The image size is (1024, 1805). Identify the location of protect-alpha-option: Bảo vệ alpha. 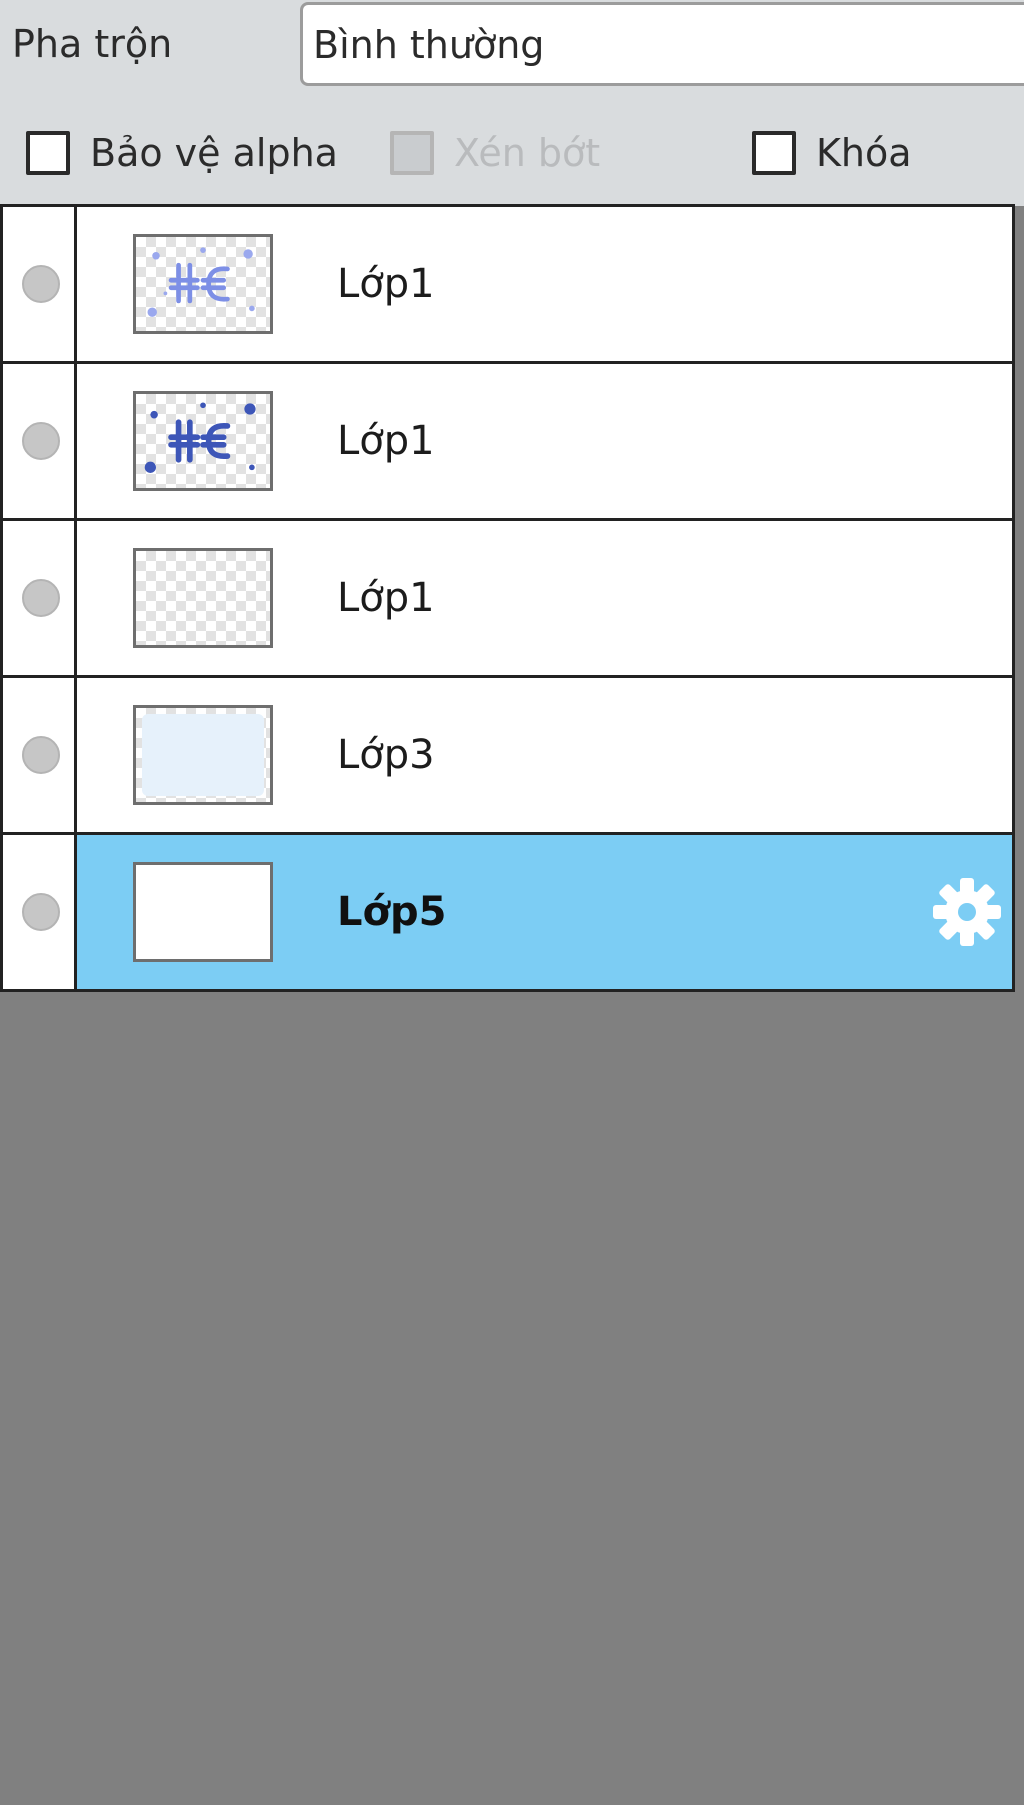
(182, 153).